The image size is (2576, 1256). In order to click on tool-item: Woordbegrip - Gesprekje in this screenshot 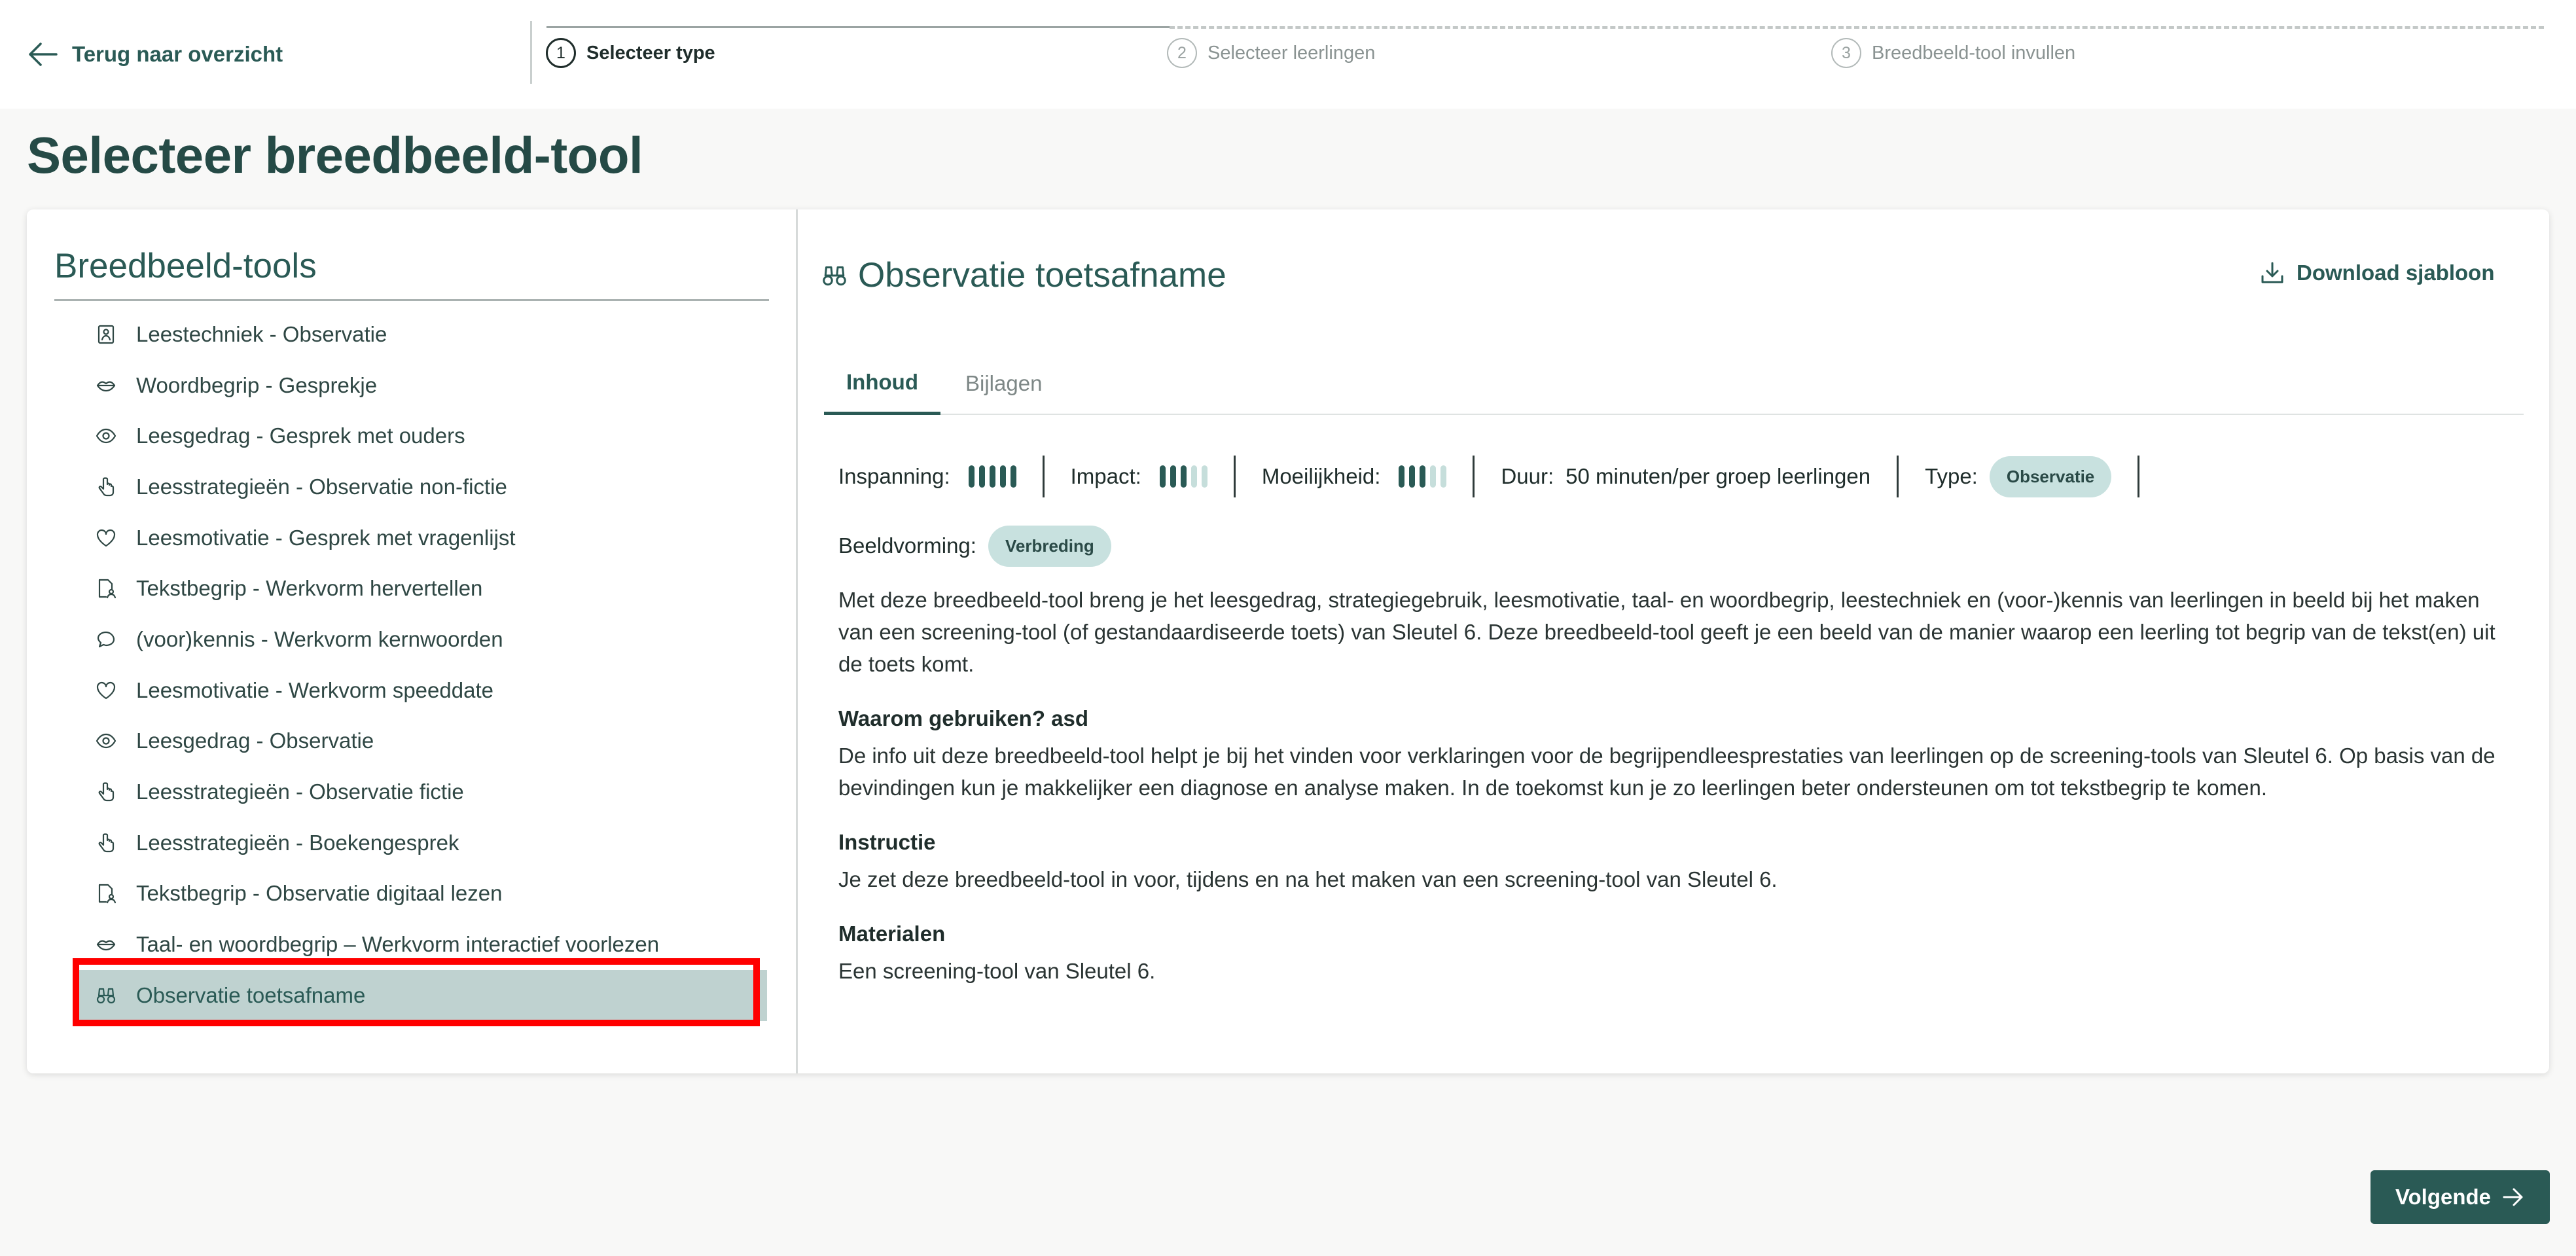, I will do `click(420, 385)`.